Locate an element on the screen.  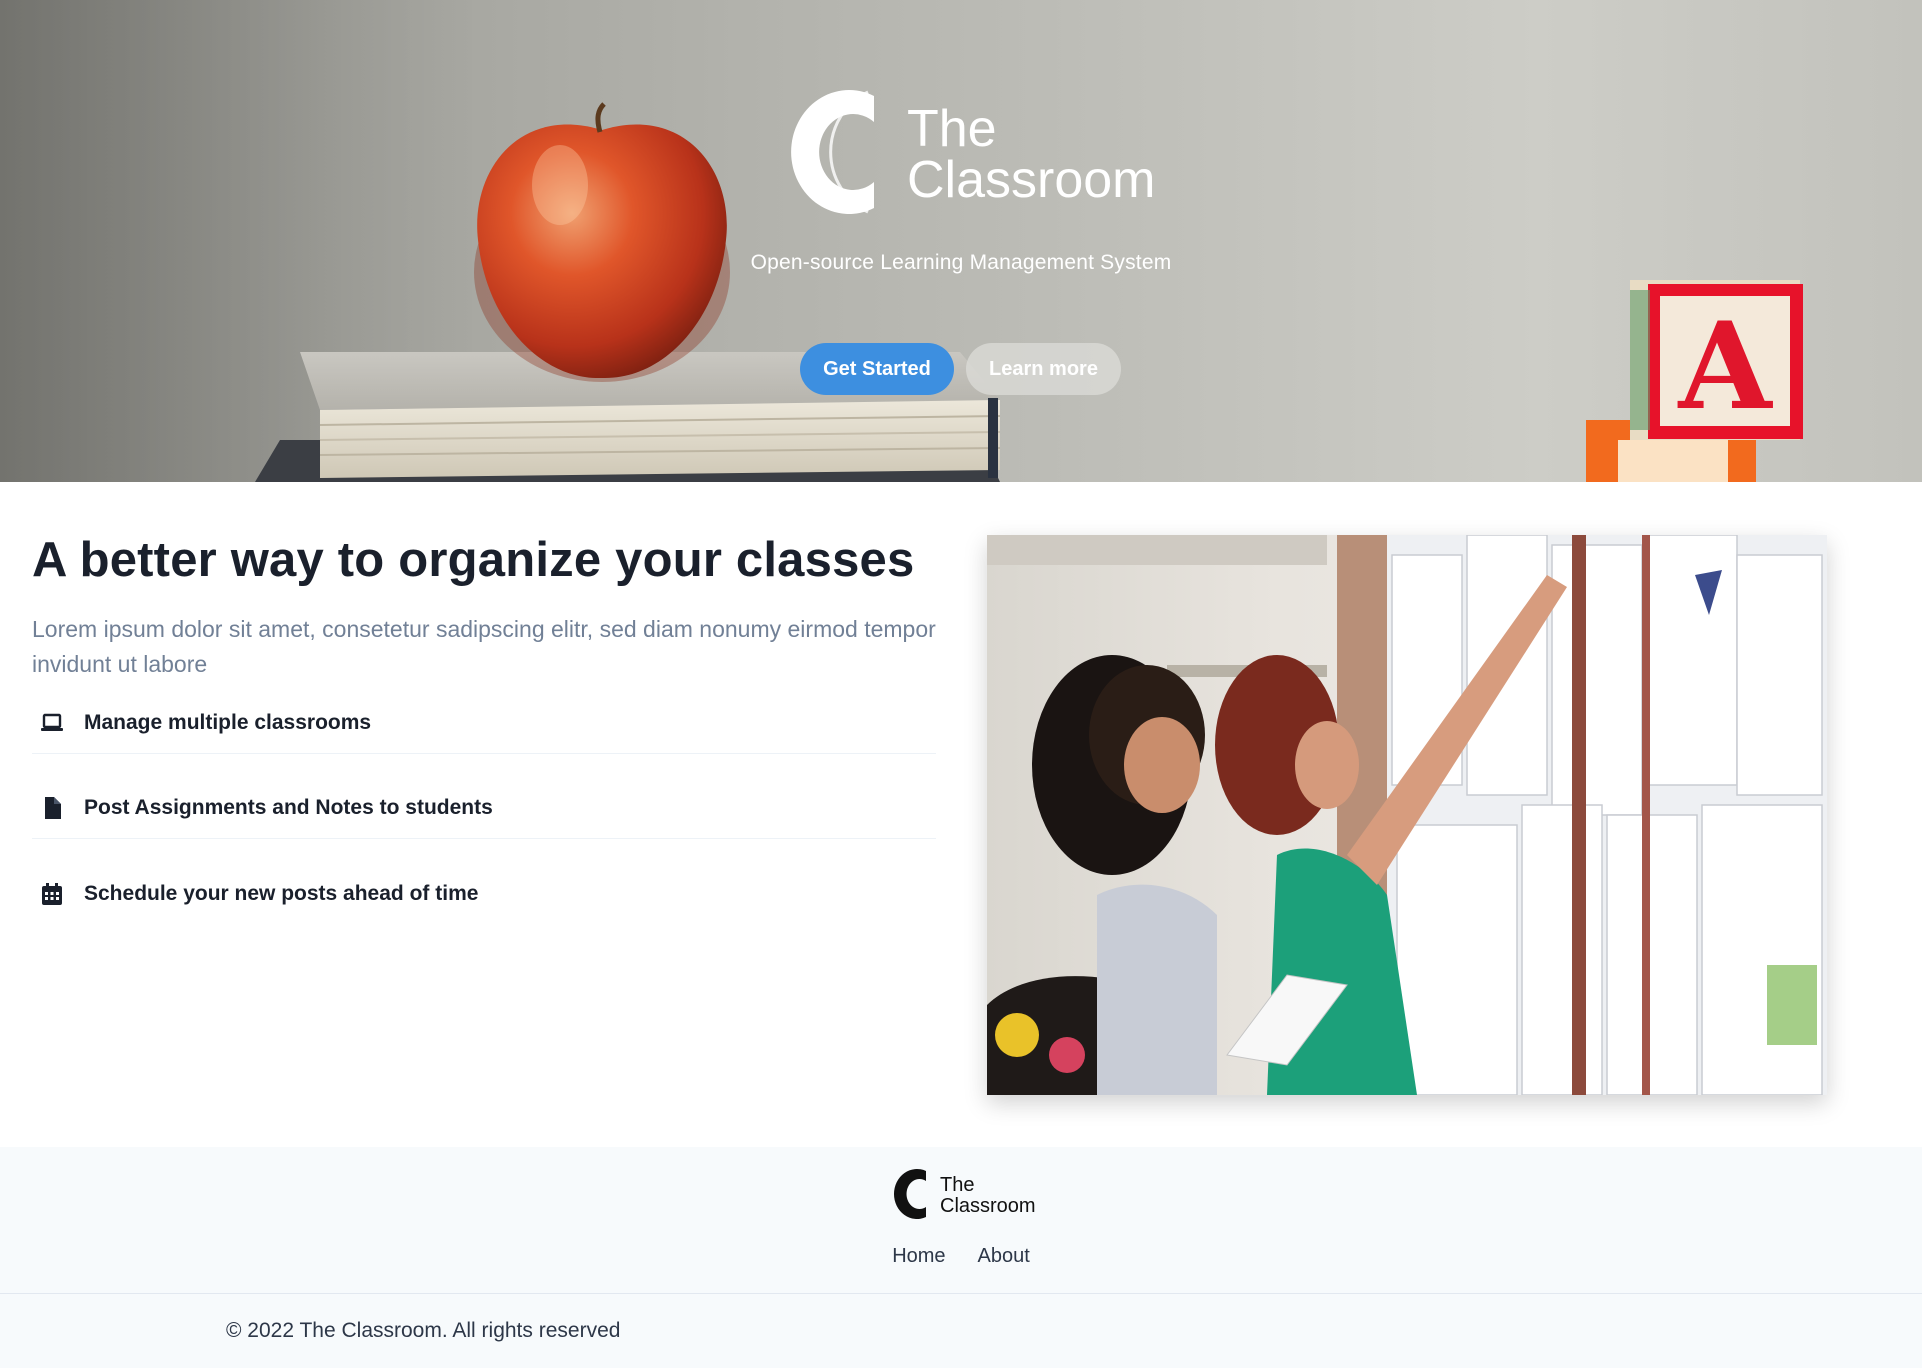
footer-logo: The Classroom is located at coordinates (962, 1194).